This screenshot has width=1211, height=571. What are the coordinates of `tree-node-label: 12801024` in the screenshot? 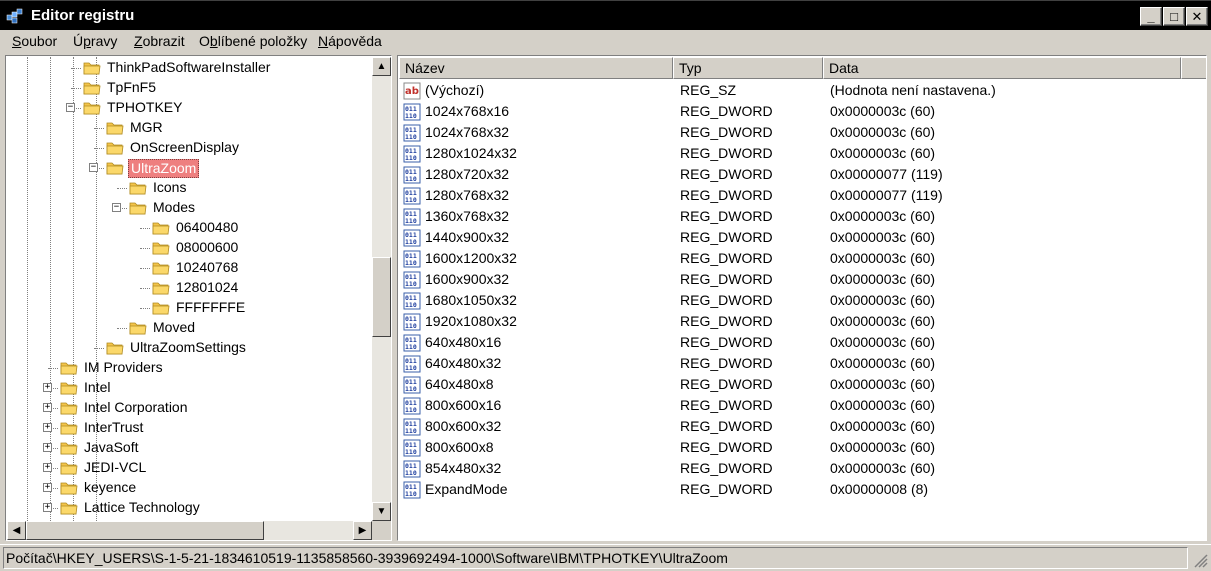 It's located at (207, 287).